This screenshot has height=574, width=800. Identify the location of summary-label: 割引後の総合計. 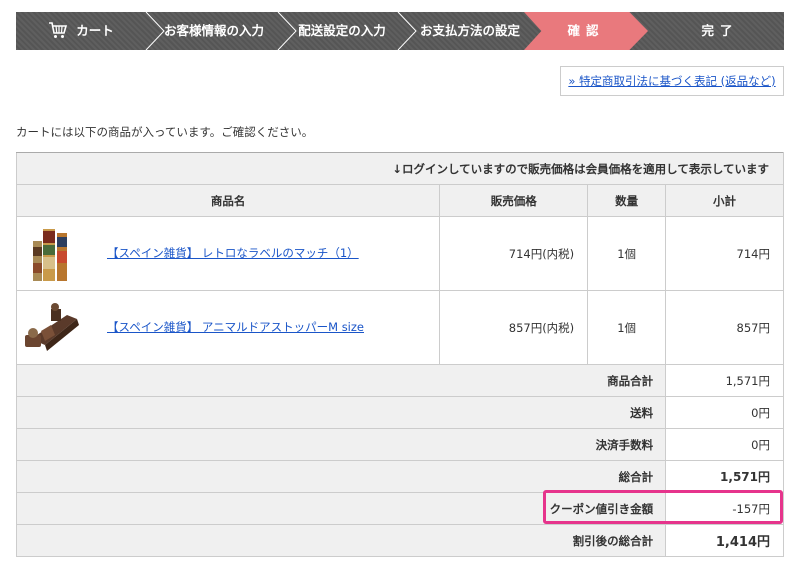
(341, 540).